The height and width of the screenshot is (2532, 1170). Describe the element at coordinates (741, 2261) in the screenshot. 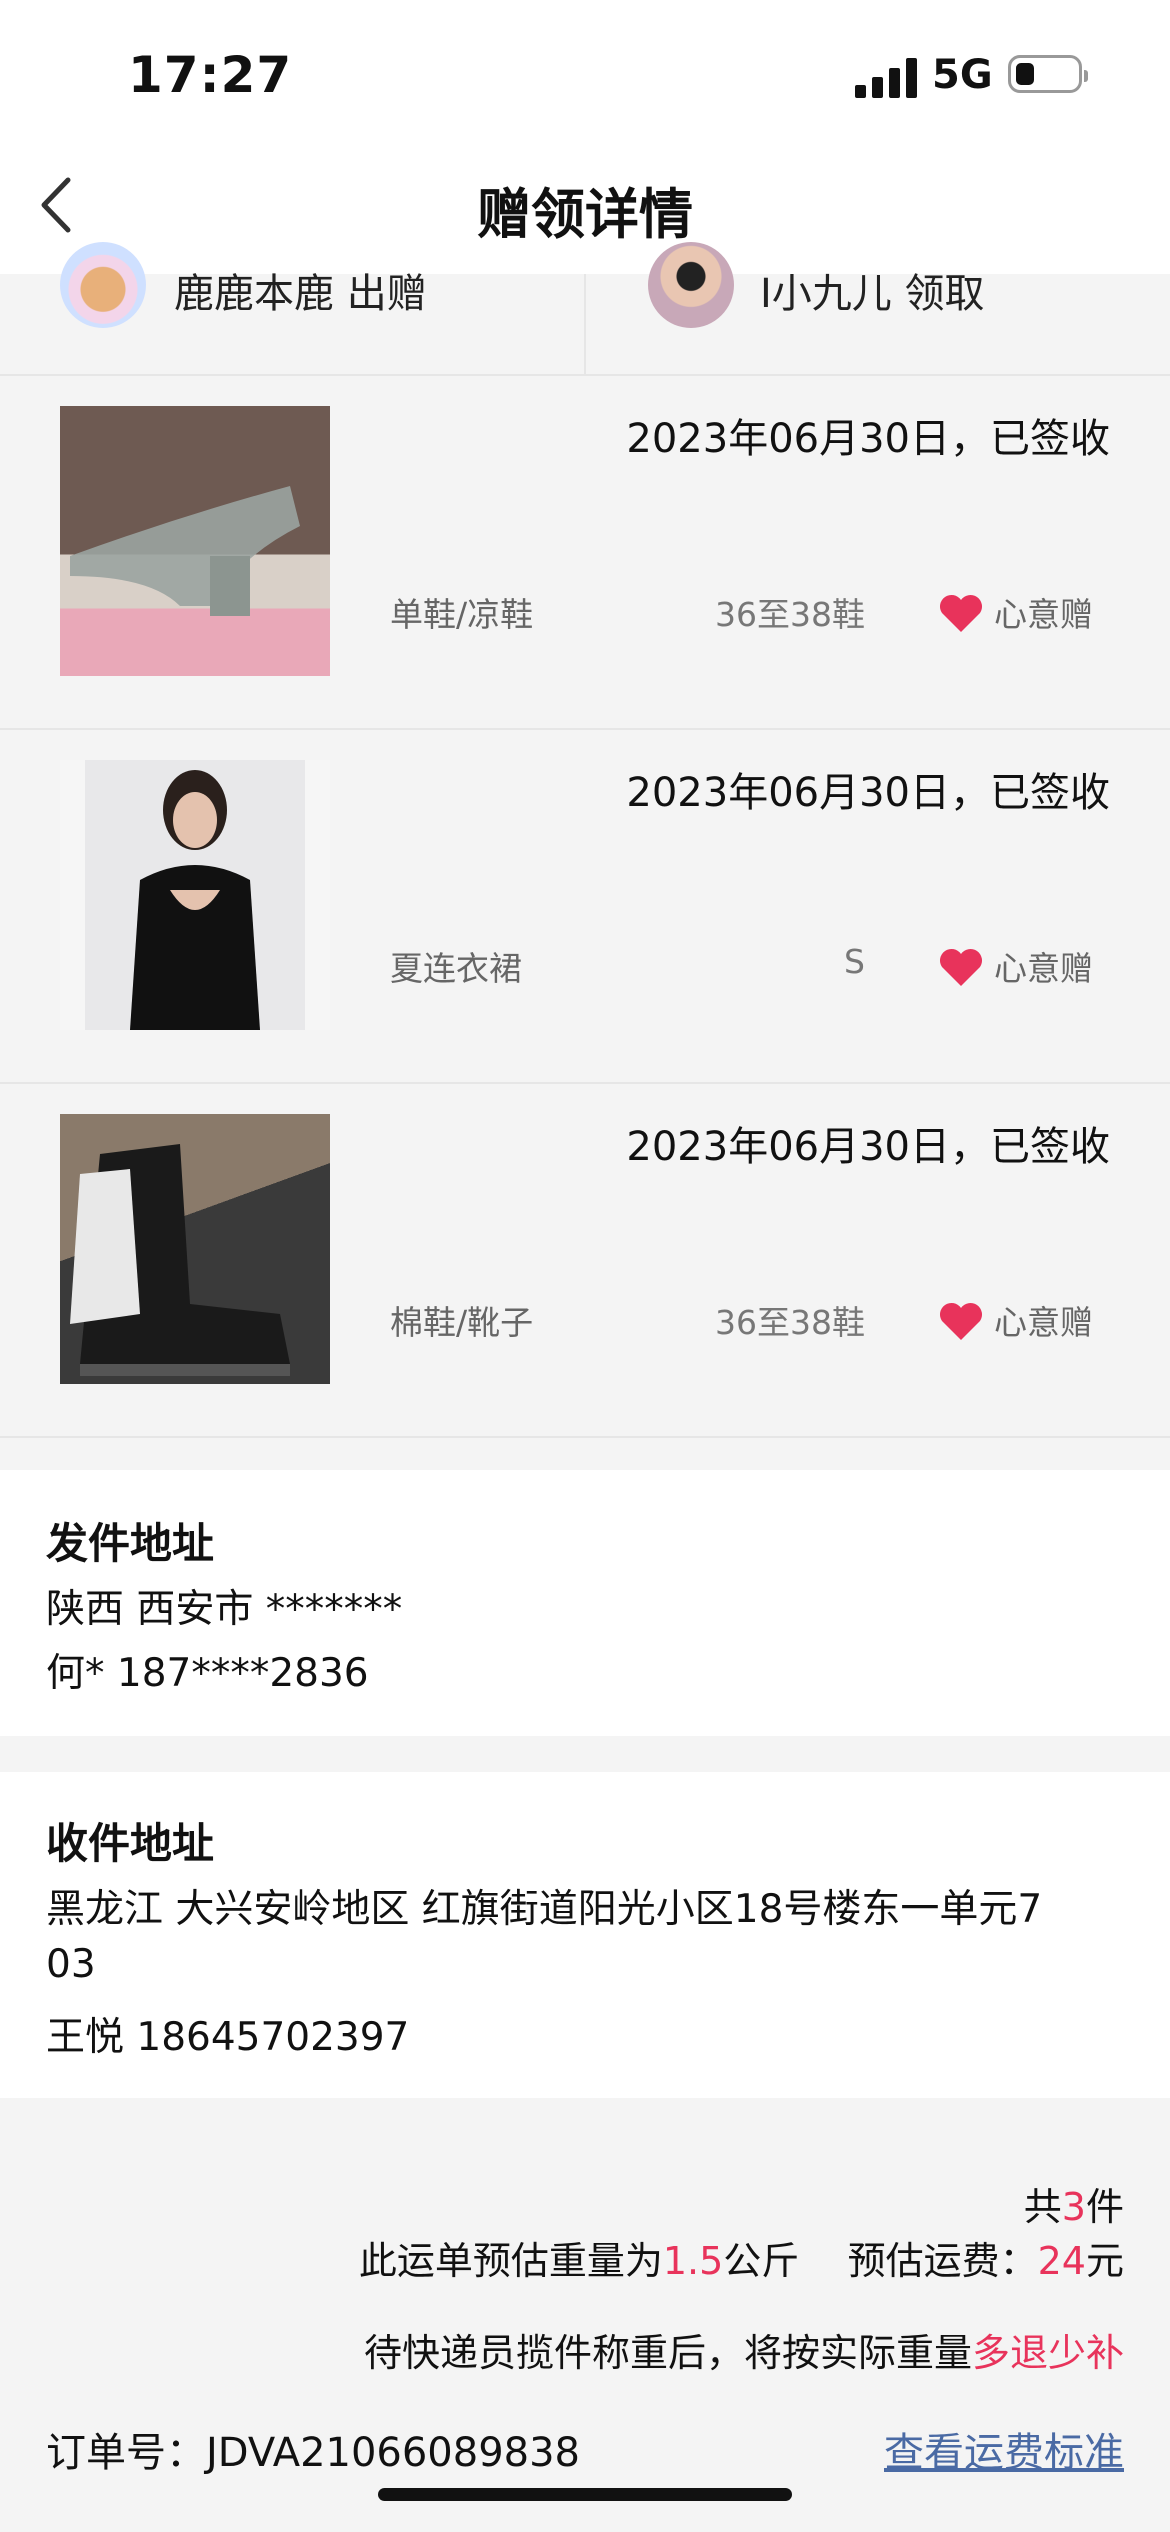

I see `weight-fee: 此运单预估重量为1.5公斤 预估运费：24元` at that location.